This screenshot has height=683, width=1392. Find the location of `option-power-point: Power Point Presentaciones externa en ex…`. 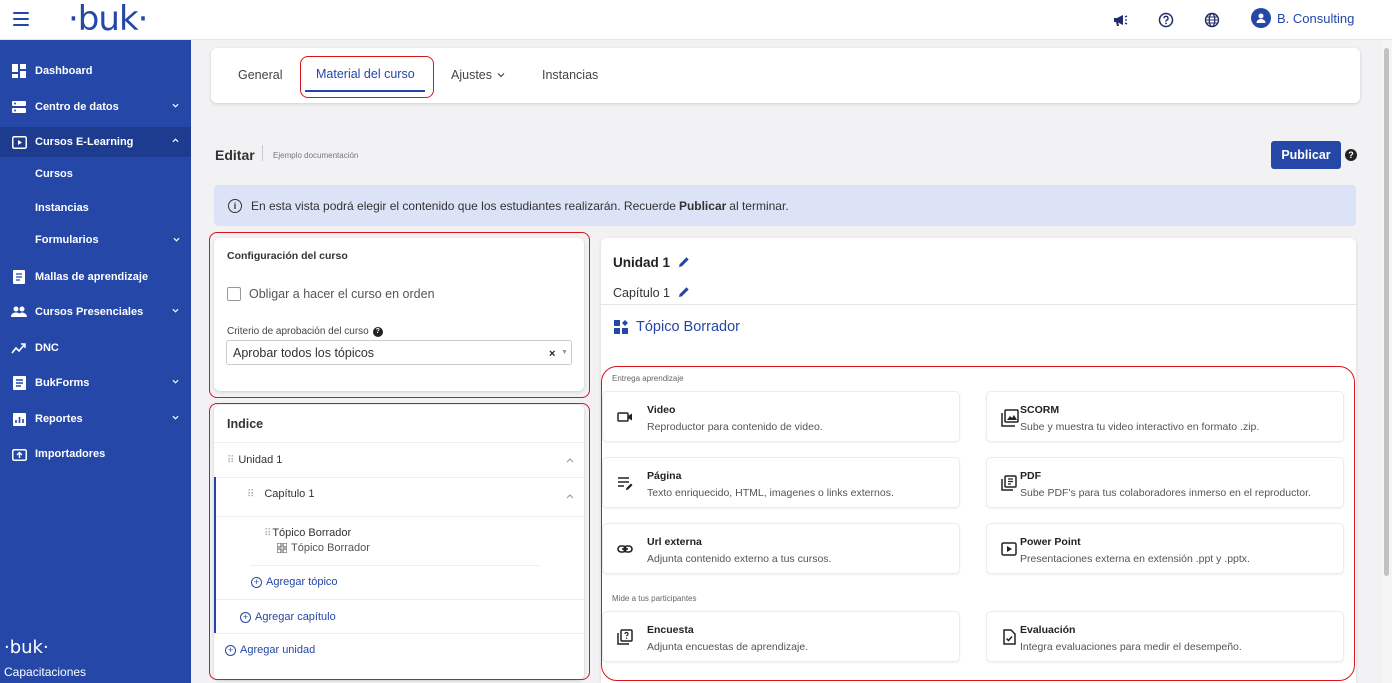

option-power-point: Power Point Presentaciones externa en ex… is located at coordinates (1165, 548).